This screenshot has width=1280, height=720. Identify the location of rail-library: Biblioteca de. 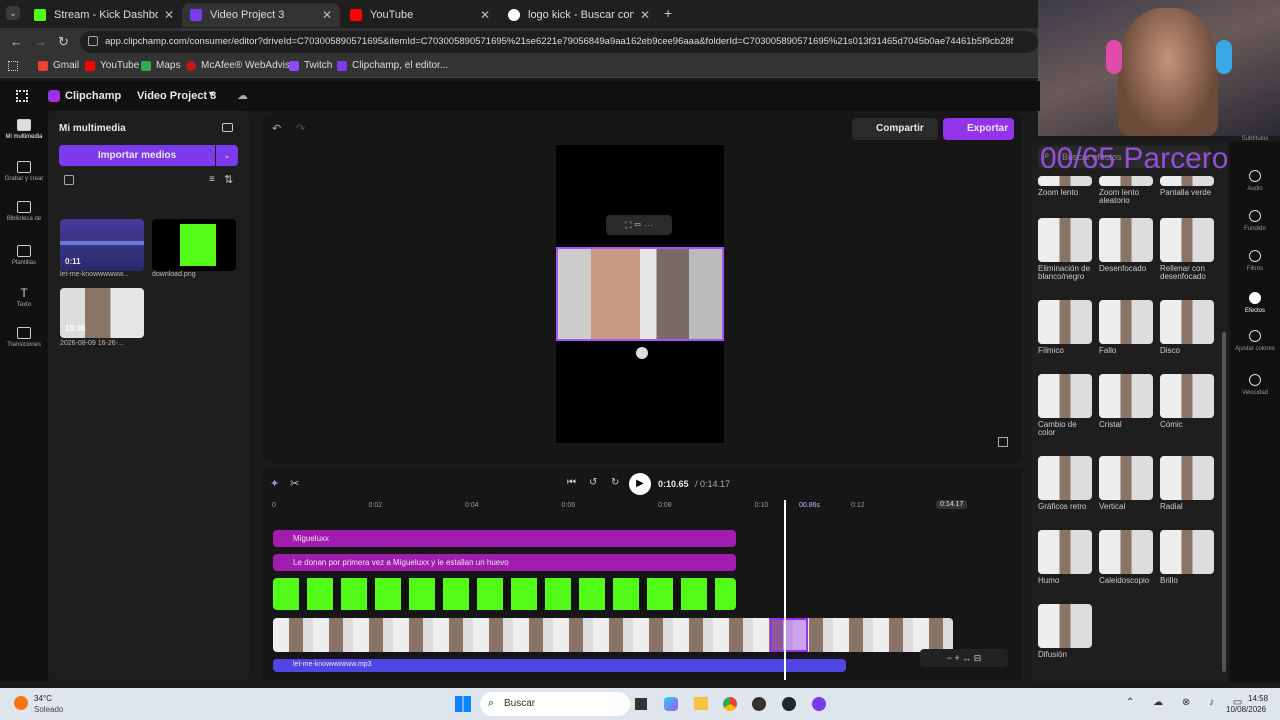
(24, 212).